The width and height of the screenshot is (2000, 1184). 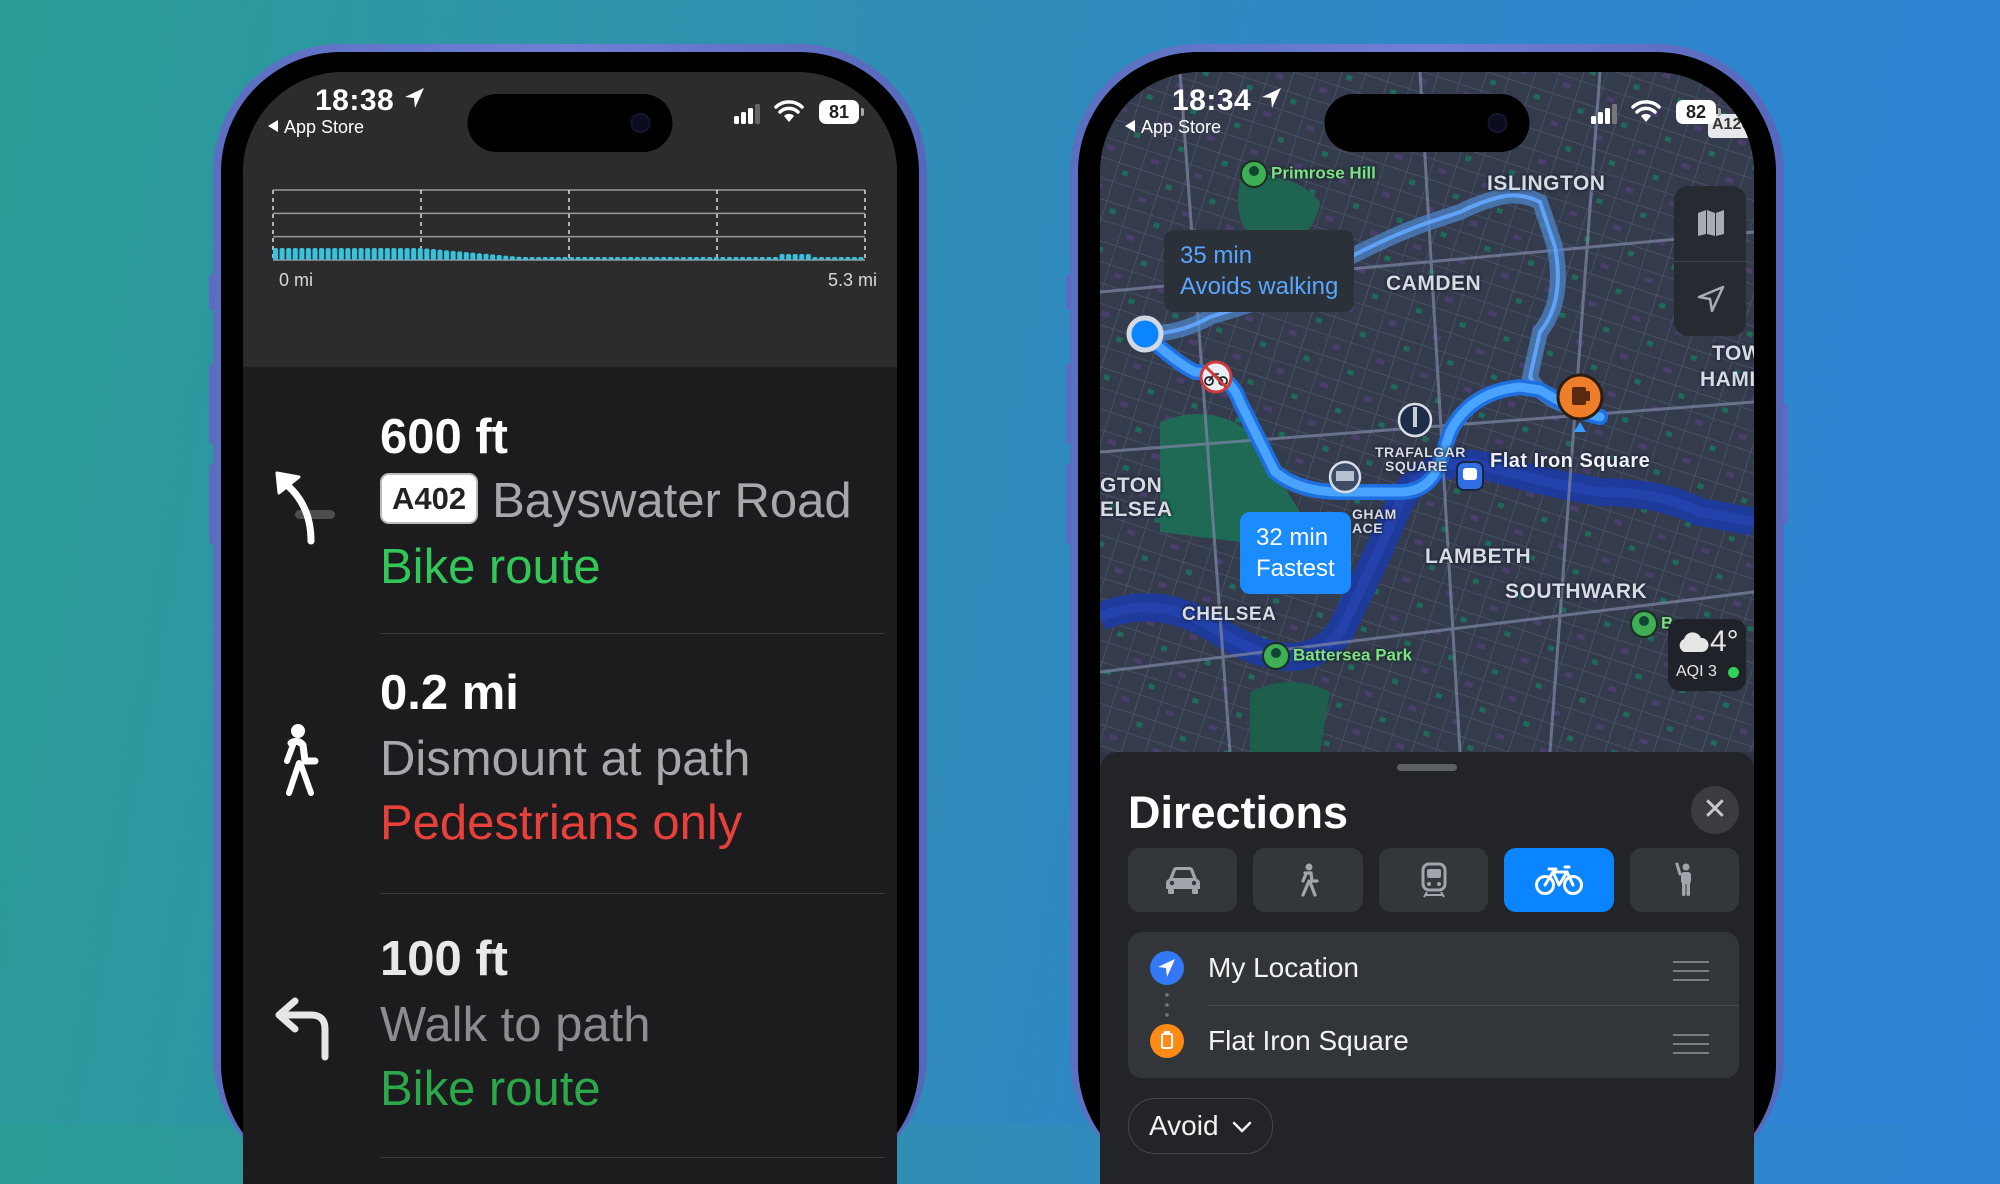 I want to click on cloud-icon, so click(x=1694, y=642).